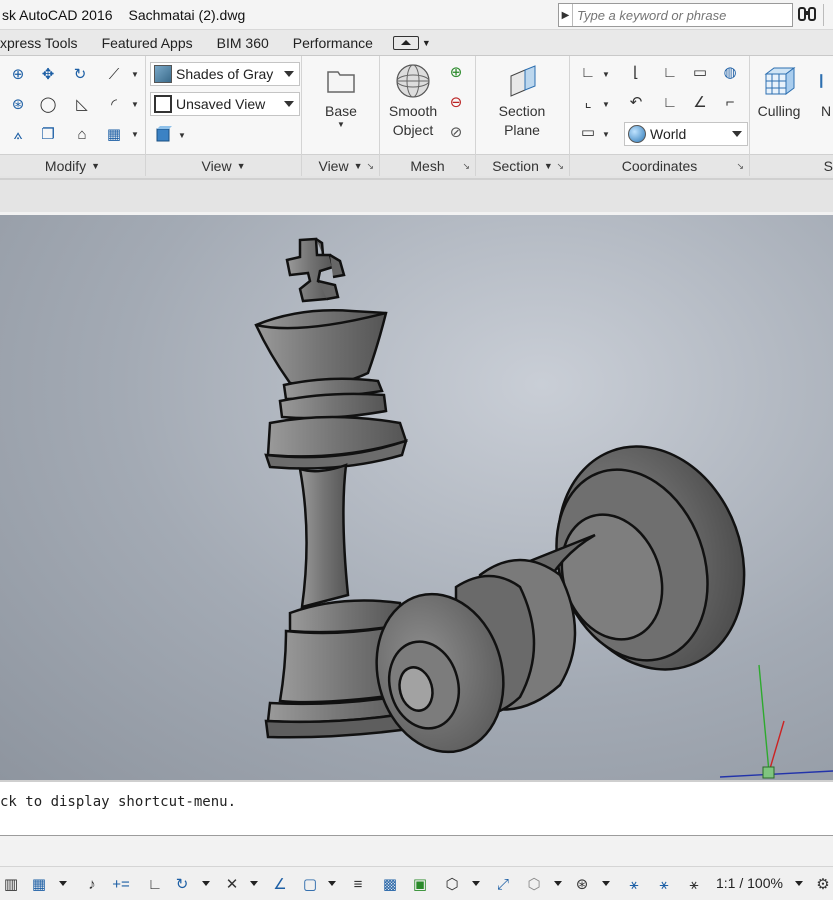 The height and width of the screenshot is (900, 833). I want to click on rotate-3d-icon: ↻, so click(80, 74).